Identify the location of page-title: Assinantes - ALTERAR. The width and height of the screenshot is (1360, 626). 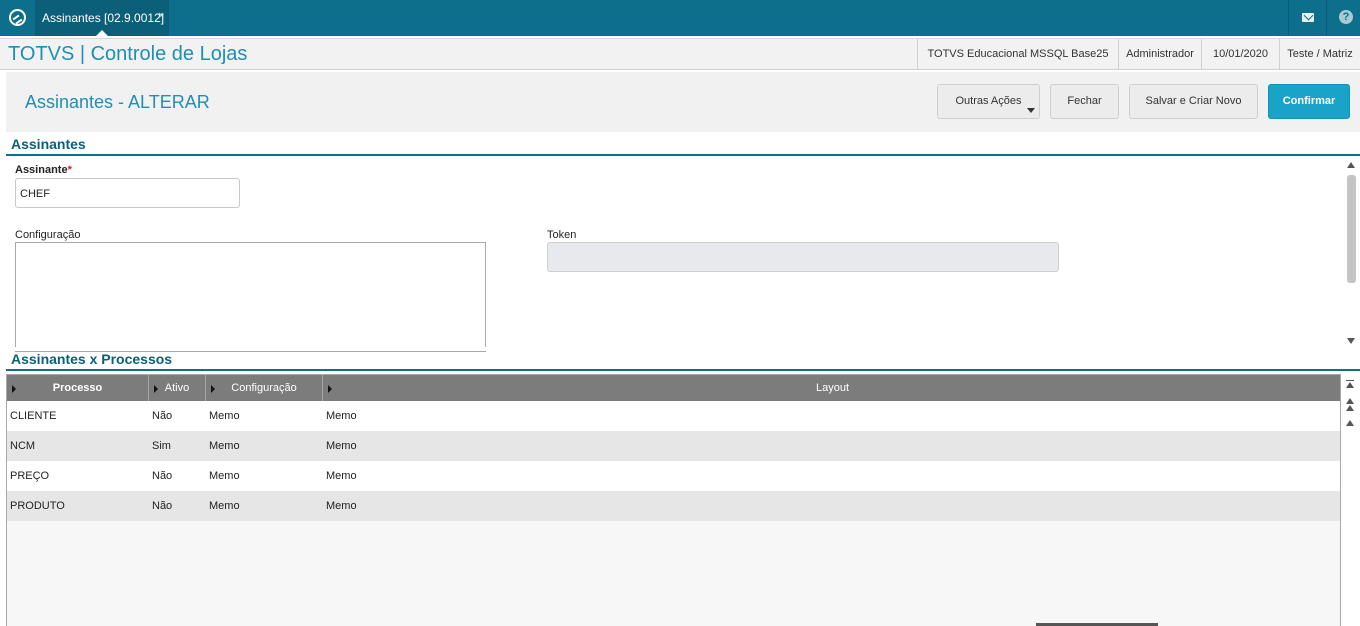
(117, 102).